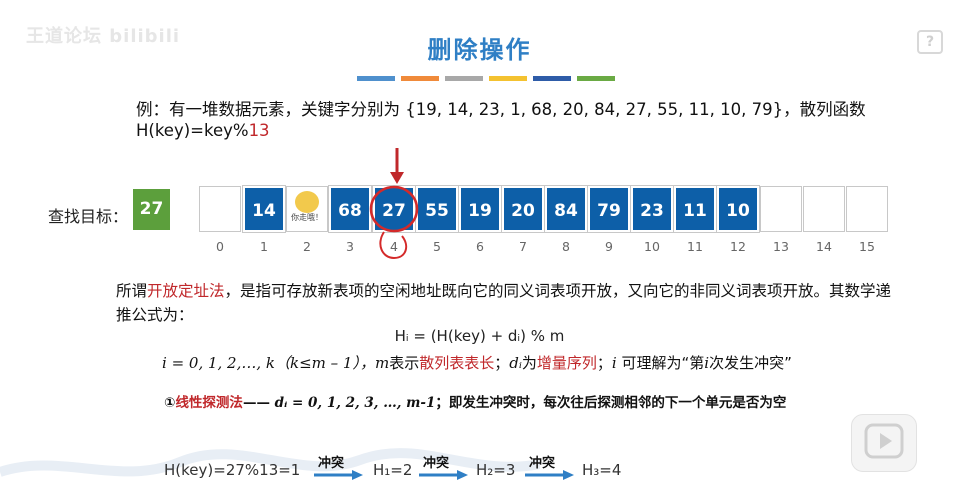 This screenshot has height=492, width=959. I want to click on increment-sequence-term: 增量序列, so click(566, 363).